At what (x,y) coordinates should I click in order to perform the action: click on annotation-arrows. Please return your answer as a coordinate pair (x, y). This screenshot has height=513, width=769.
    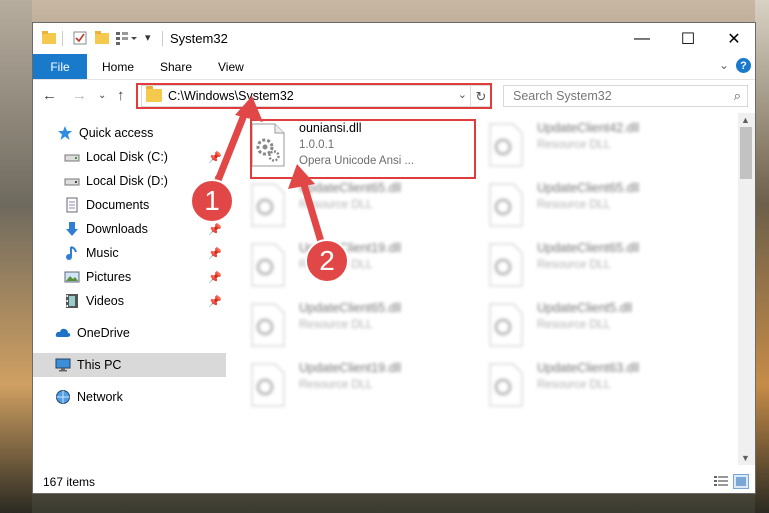
    Looking at the image, I should click on (268, 171).